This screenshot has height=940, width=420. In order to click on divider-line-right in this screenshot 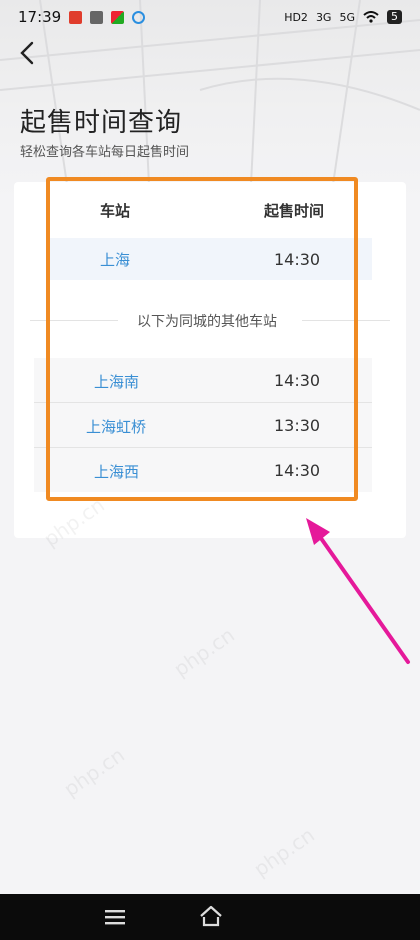, I will do `click(346, 320)`.